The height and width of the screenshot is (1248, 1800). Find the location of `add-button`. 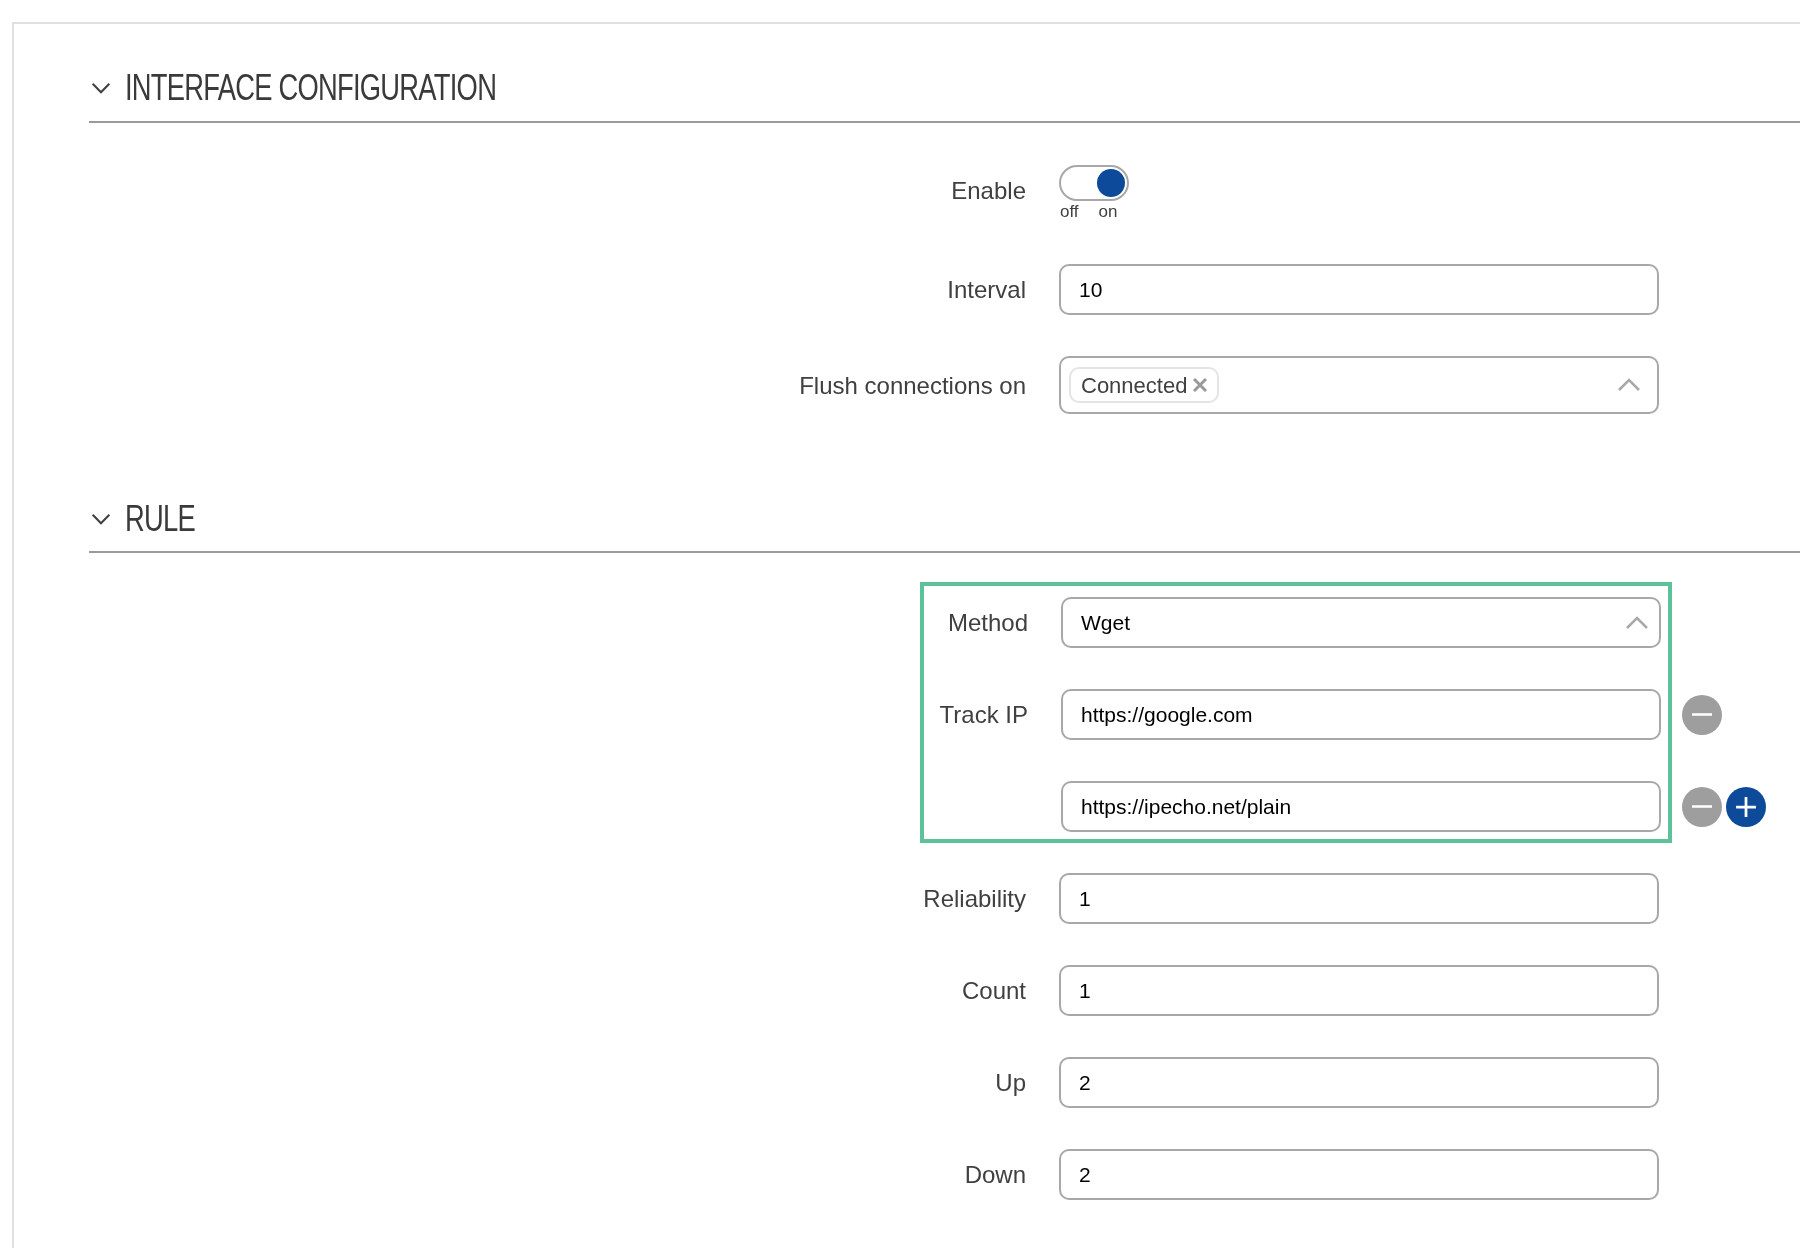

add-button is located at coordinates (1746, 806).